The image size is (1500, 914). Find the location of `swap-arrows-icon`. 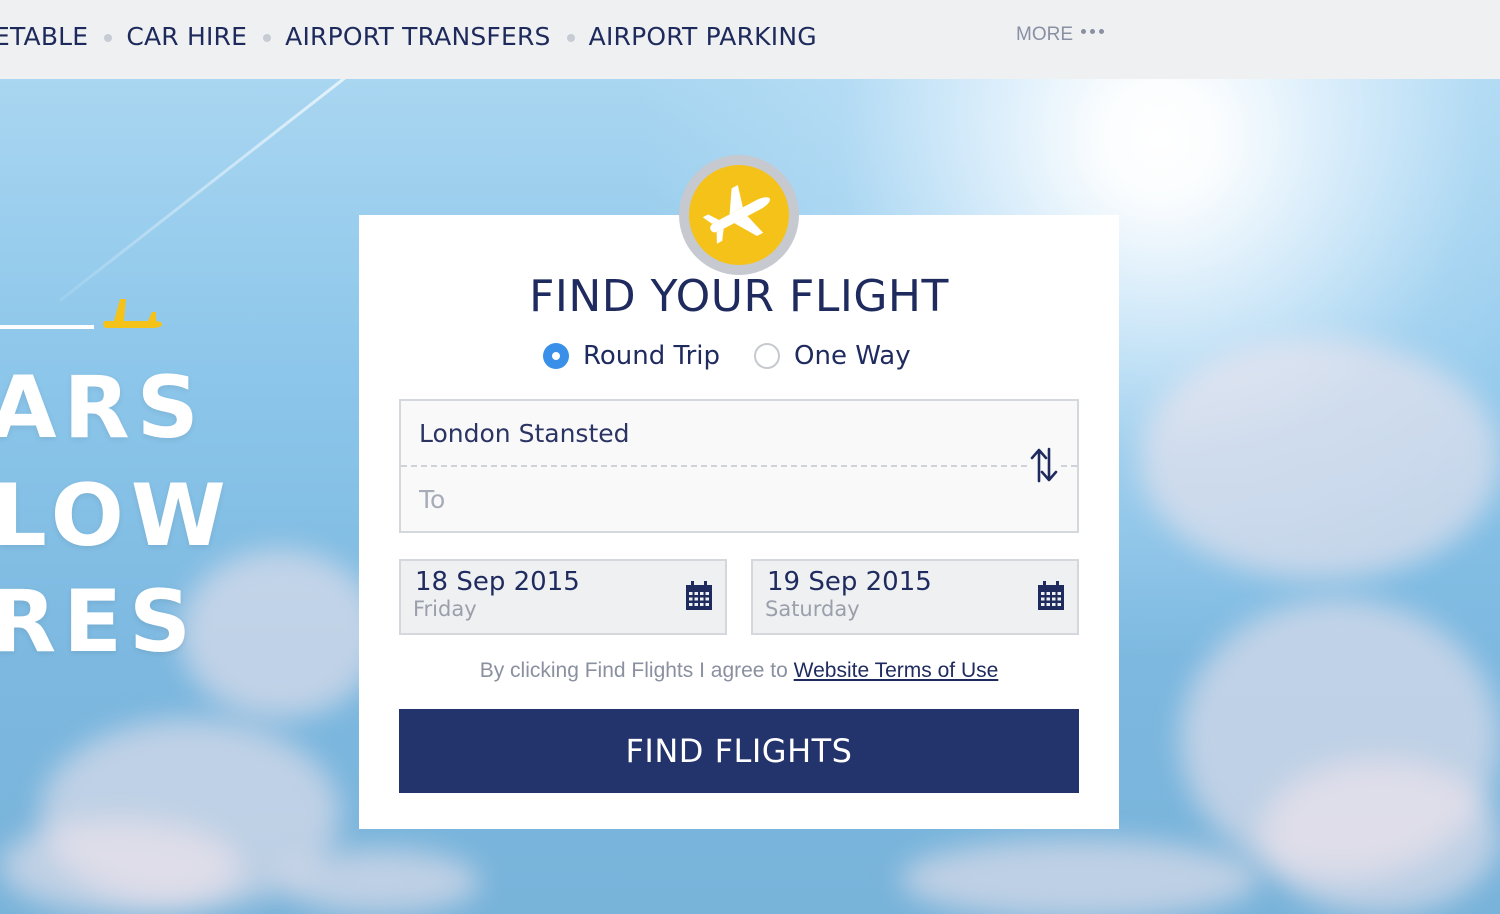

swap-arrows-icon is located at coordinates (1044, 465).